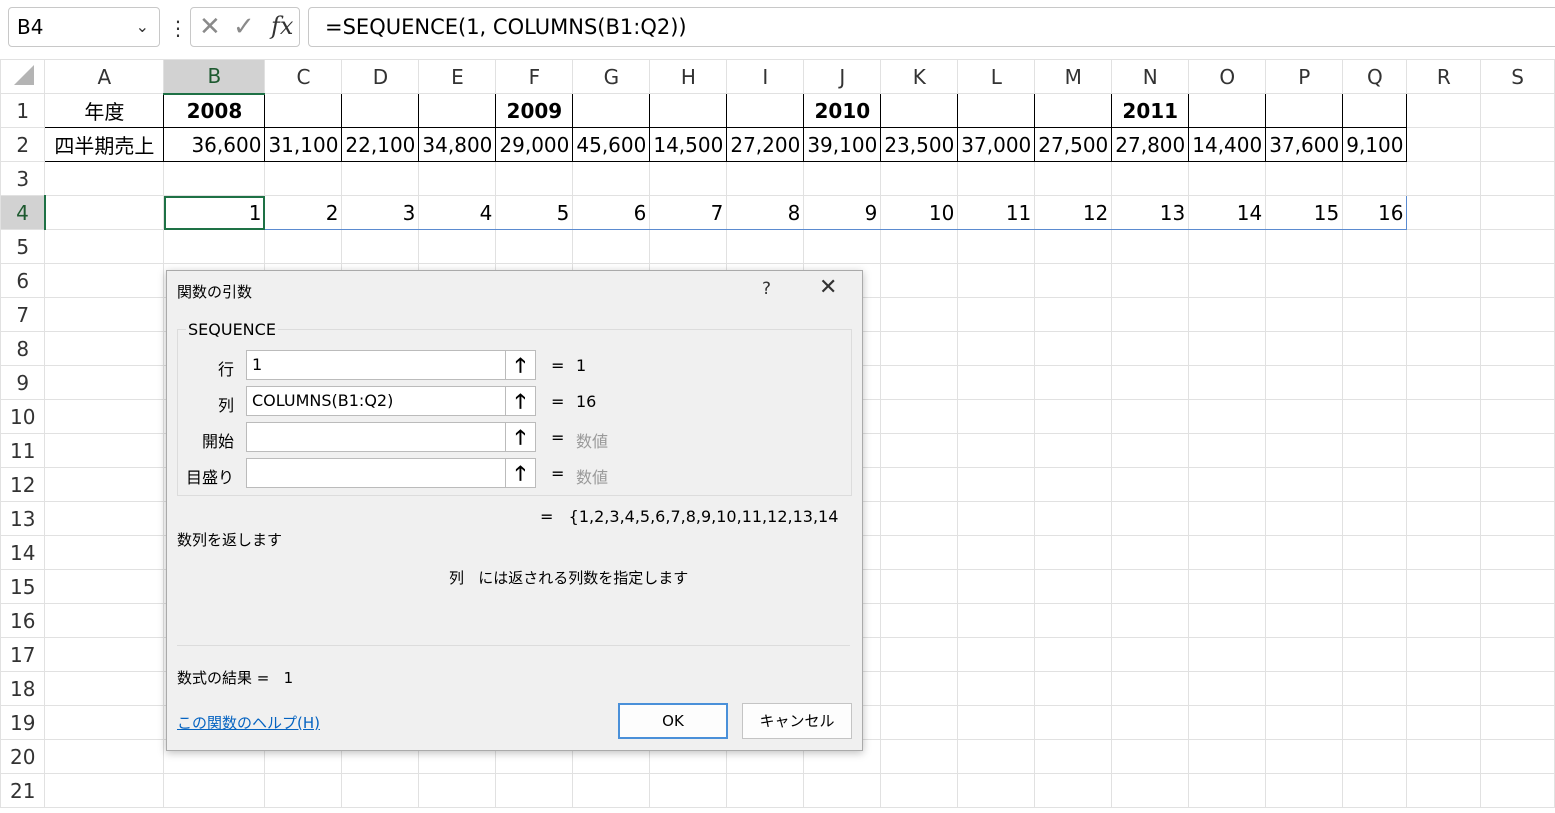  What do you see at coordinates (611, 144) in the screenshot?
I see `cell: 45,600` at bounding box center [611, 144].